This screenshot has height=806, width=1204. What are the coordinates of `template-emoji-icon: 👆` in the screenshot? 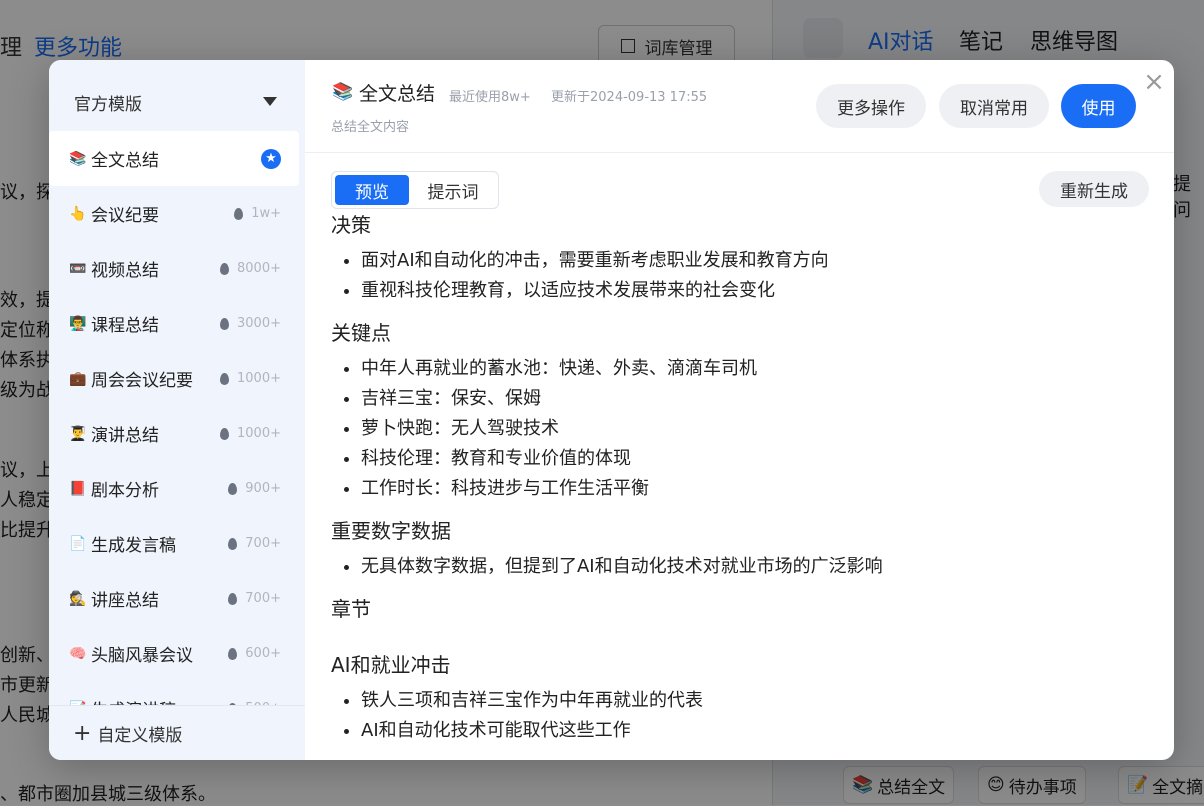 It's located at (78, 213).